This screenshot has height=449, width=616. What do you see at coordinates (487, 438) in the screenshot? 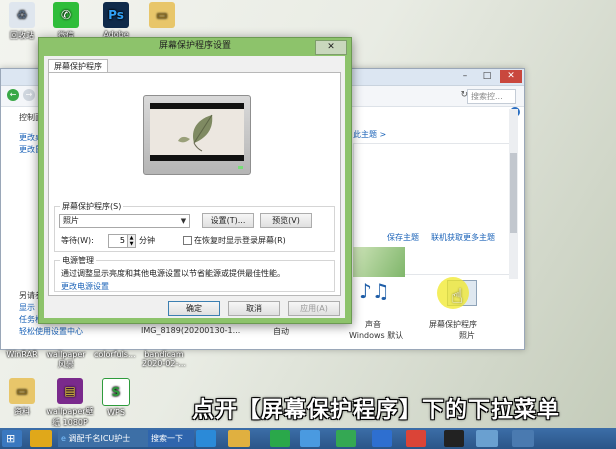
I see `control-panel-icon` at bounding box center [487, 438].